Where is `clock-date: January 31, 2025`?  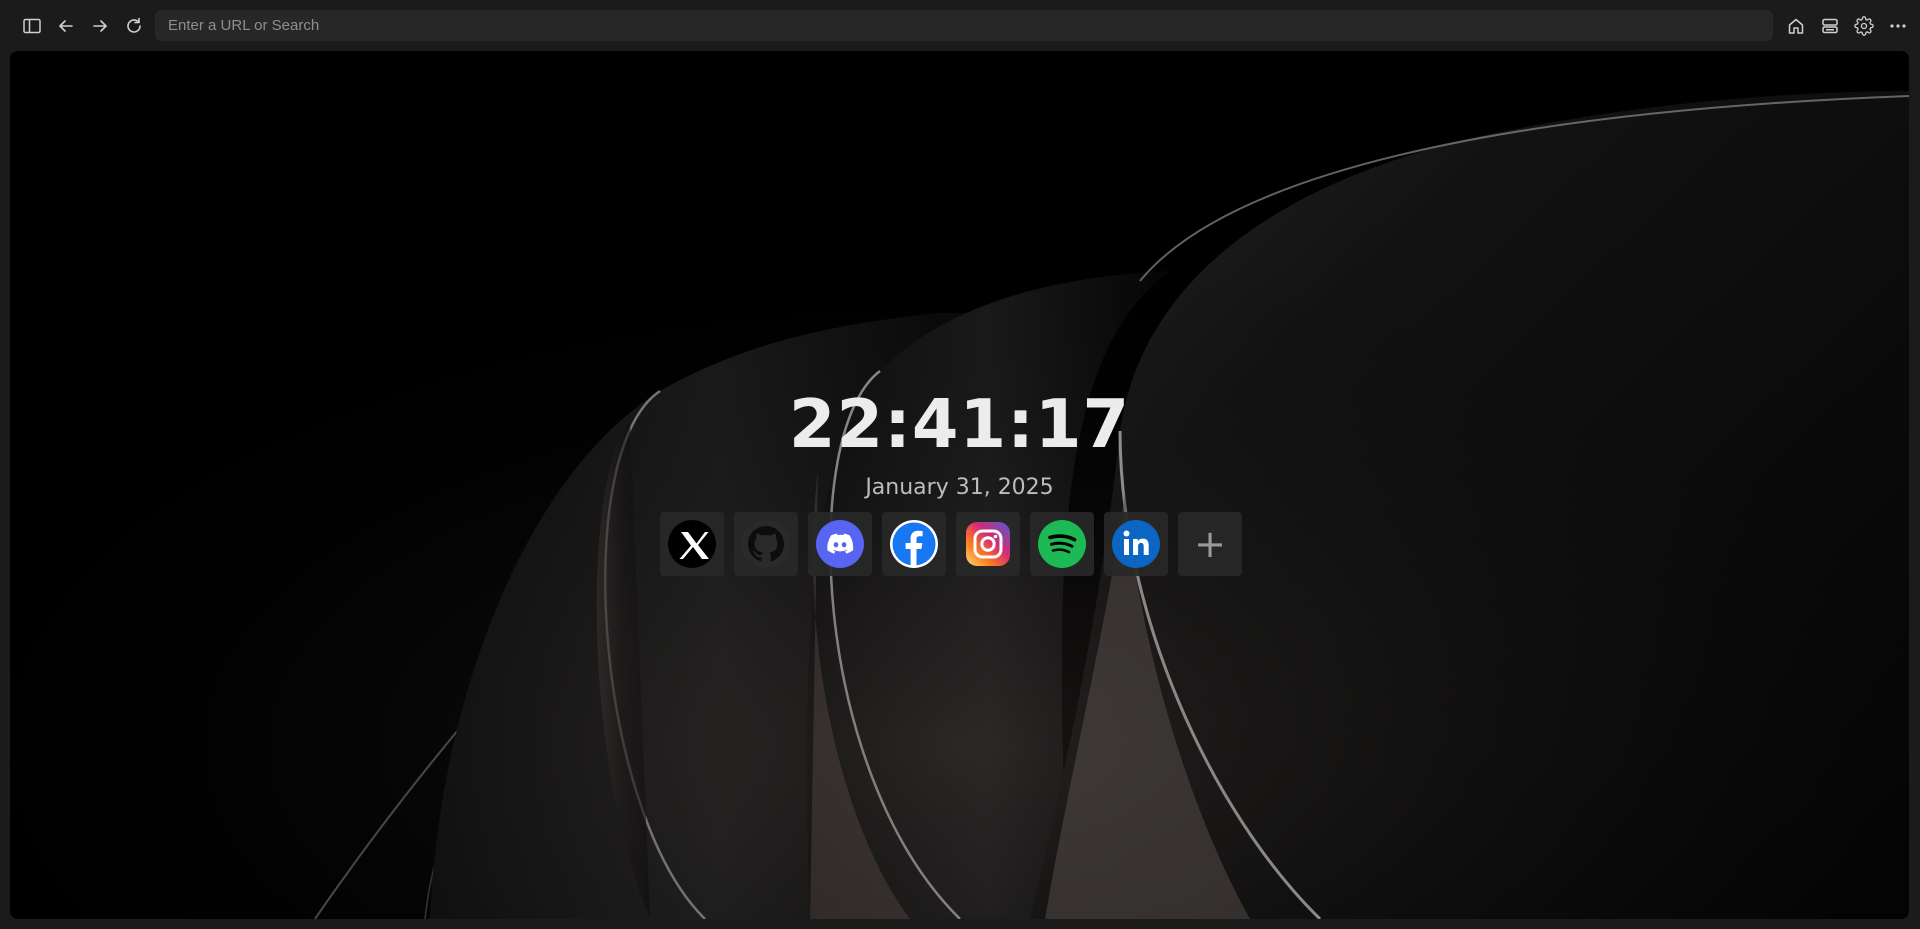
clock-date: January 31, 2025 is located at coordinates (959, 487).